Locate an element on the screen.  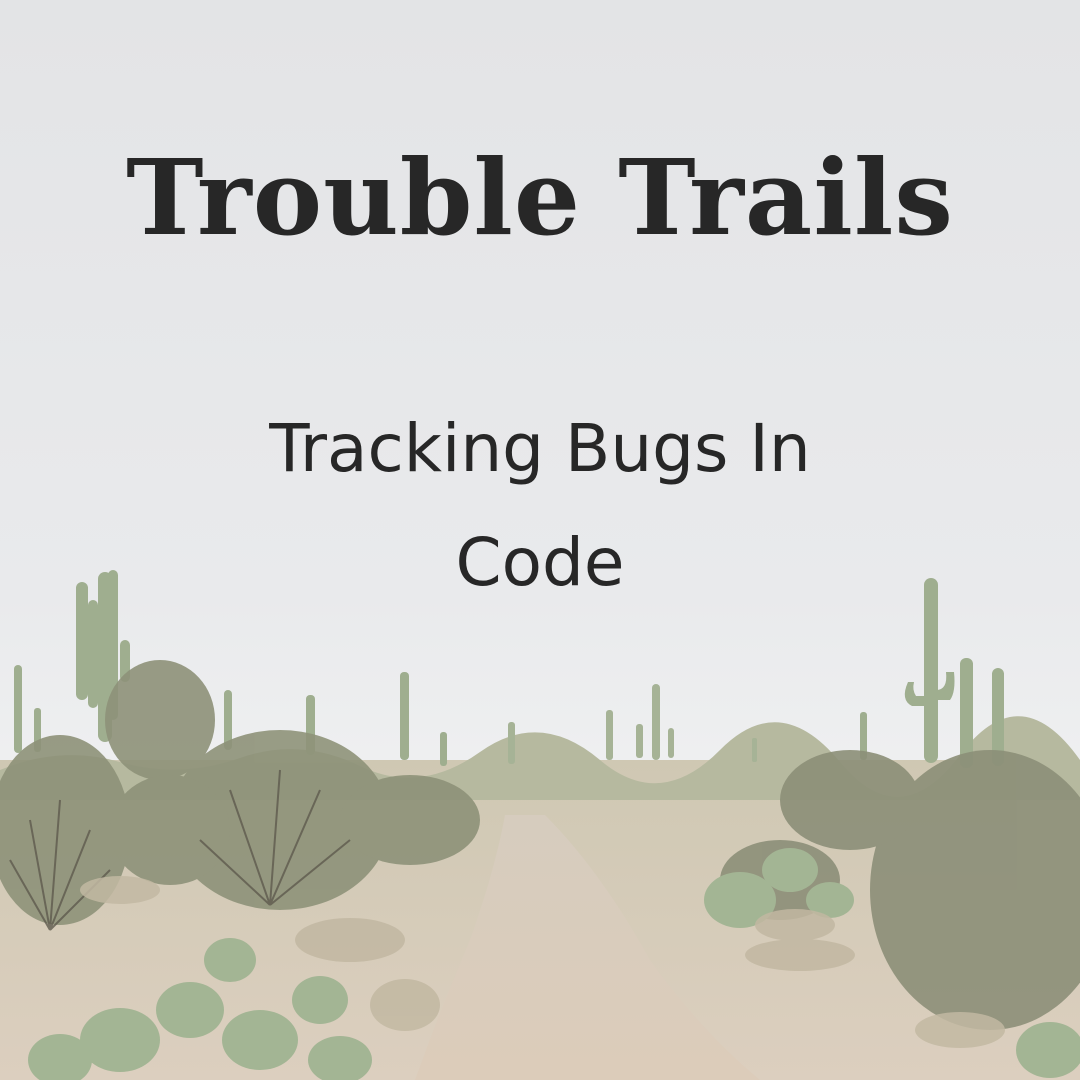
poster-title: Trouble Trails is located at coordinates (540, 197).